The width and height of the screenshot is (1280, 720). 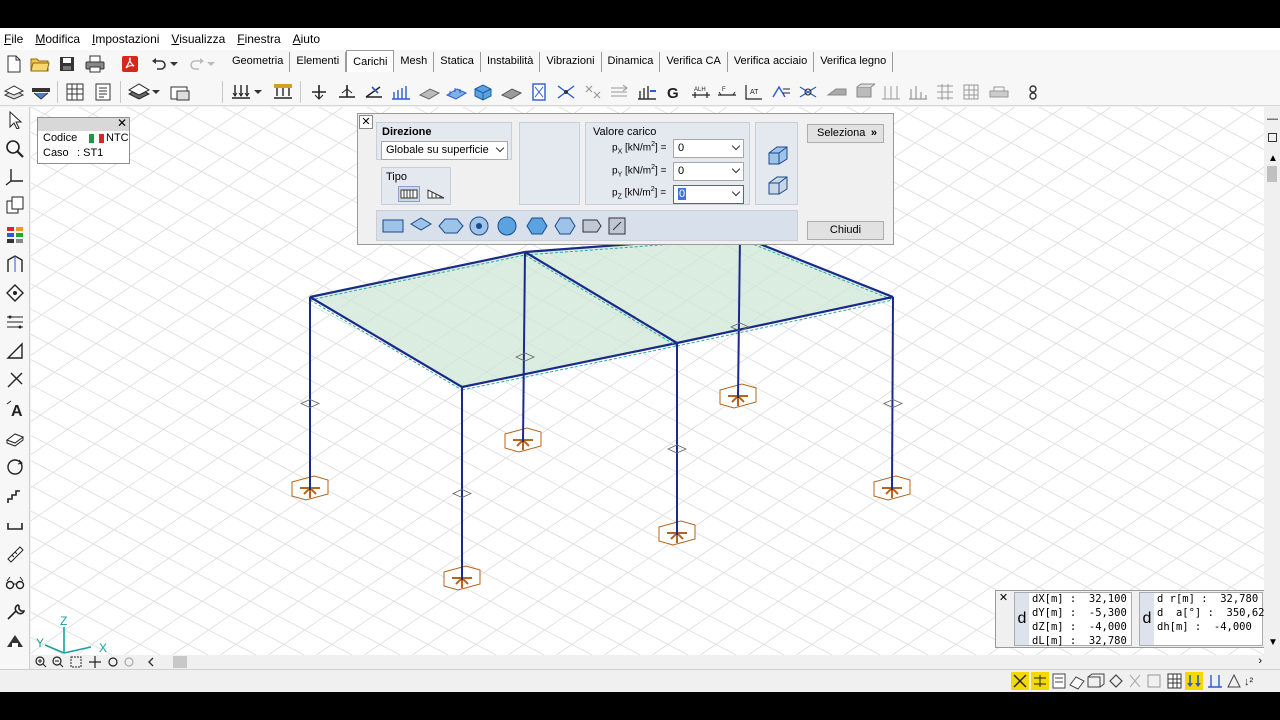 What do you see at coordinates (370, 61) in the screenshot?
I see `tab-carichi: Carichi` at bounding box center [370, 61].